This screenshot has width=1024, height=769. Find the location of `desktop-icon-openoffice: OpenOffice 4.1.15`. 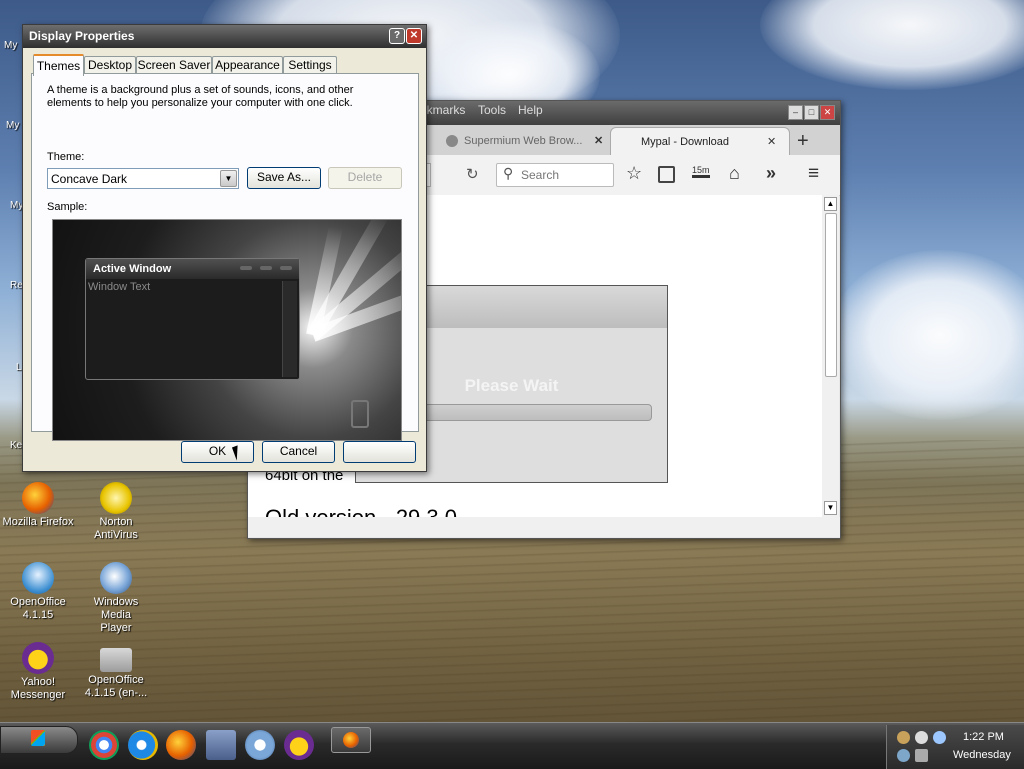

desktop-icon-openoffice: OpenOffice 4.1.15 is located at coordinates (38, 592).